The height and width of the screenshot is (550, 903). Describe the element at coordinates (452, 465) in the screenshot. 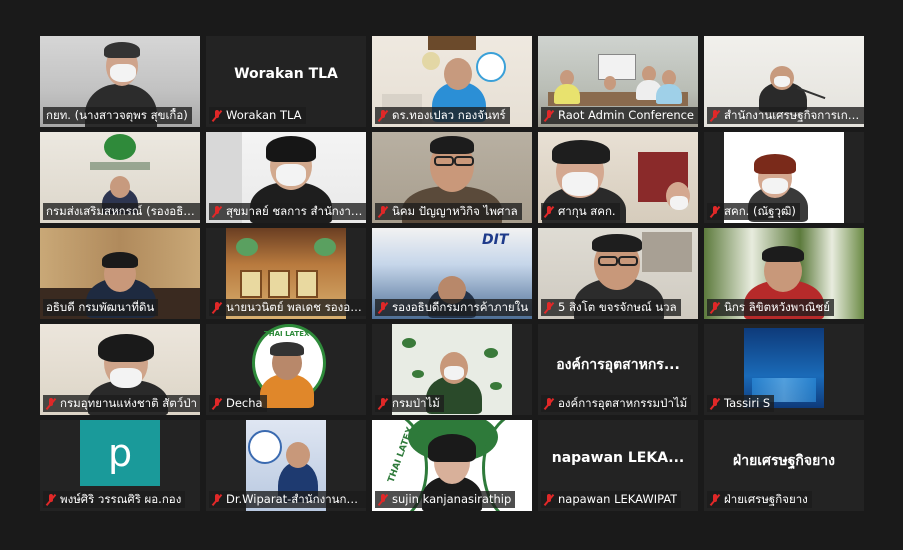

I see `participant-tile: THAI LATEX sujin kanjanasirathip` at that location.